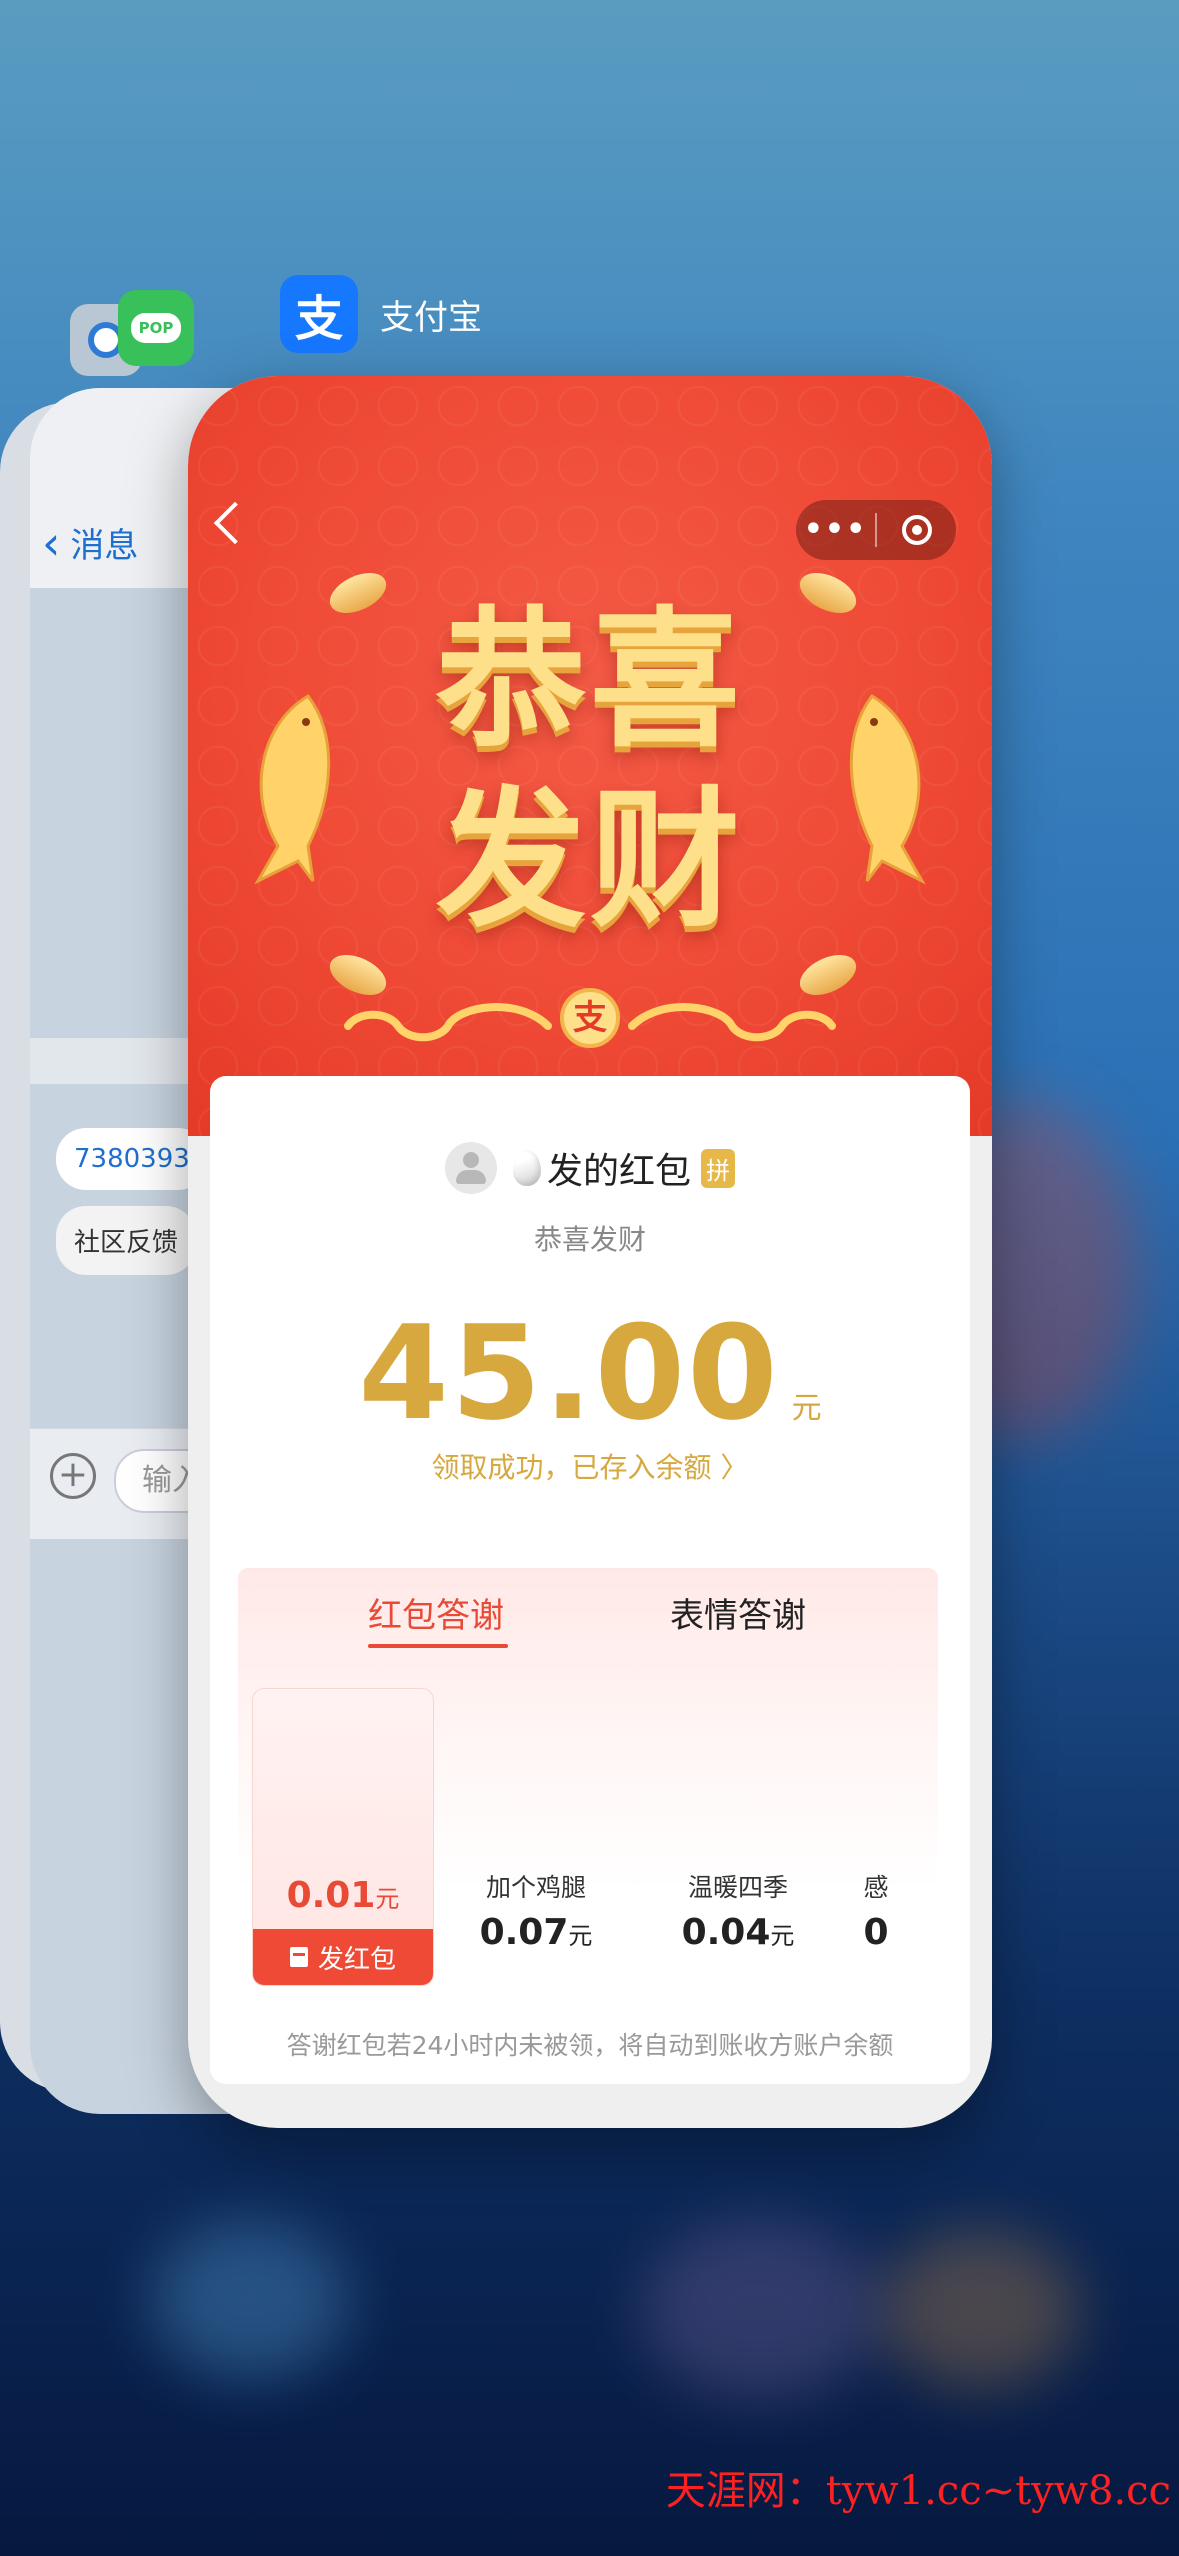 Image resolution: width=1179 pixels, height=2556 pixels. Describe the element at coordinates (470, 1168) in the screenshot. I see `avatar` at that location.